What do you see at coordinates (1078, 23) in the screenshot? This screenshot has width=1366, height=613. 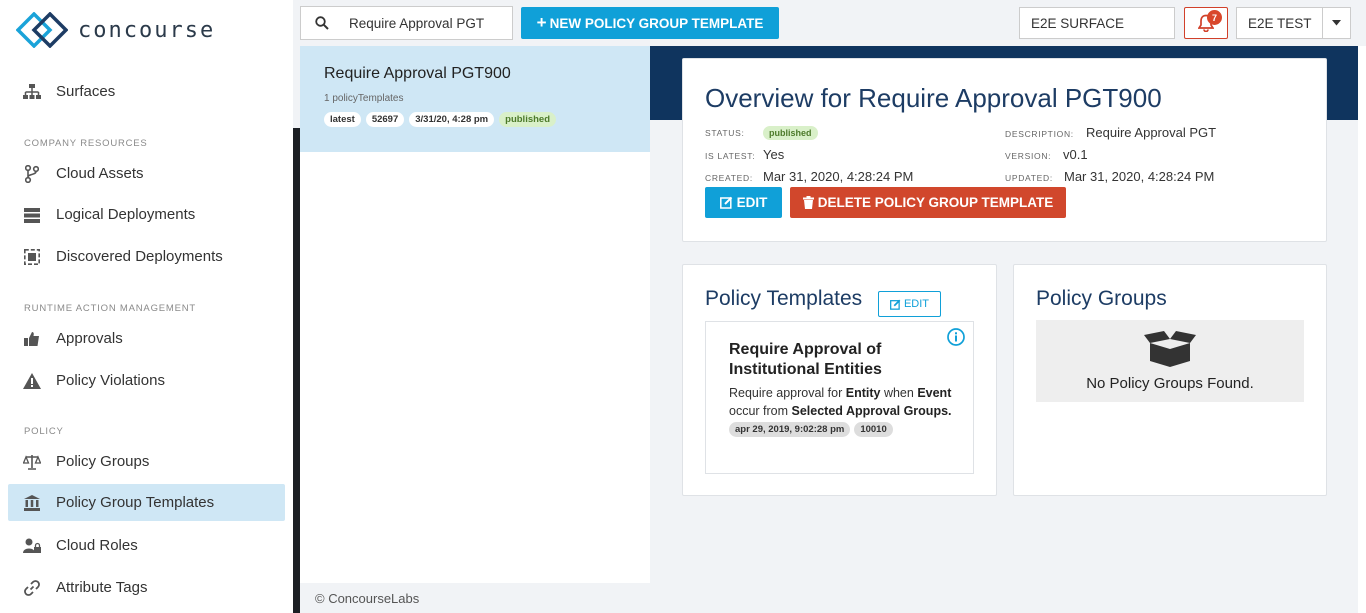 I see `surface-label: E2E SURFACE` at bounding box center [1078, 23].